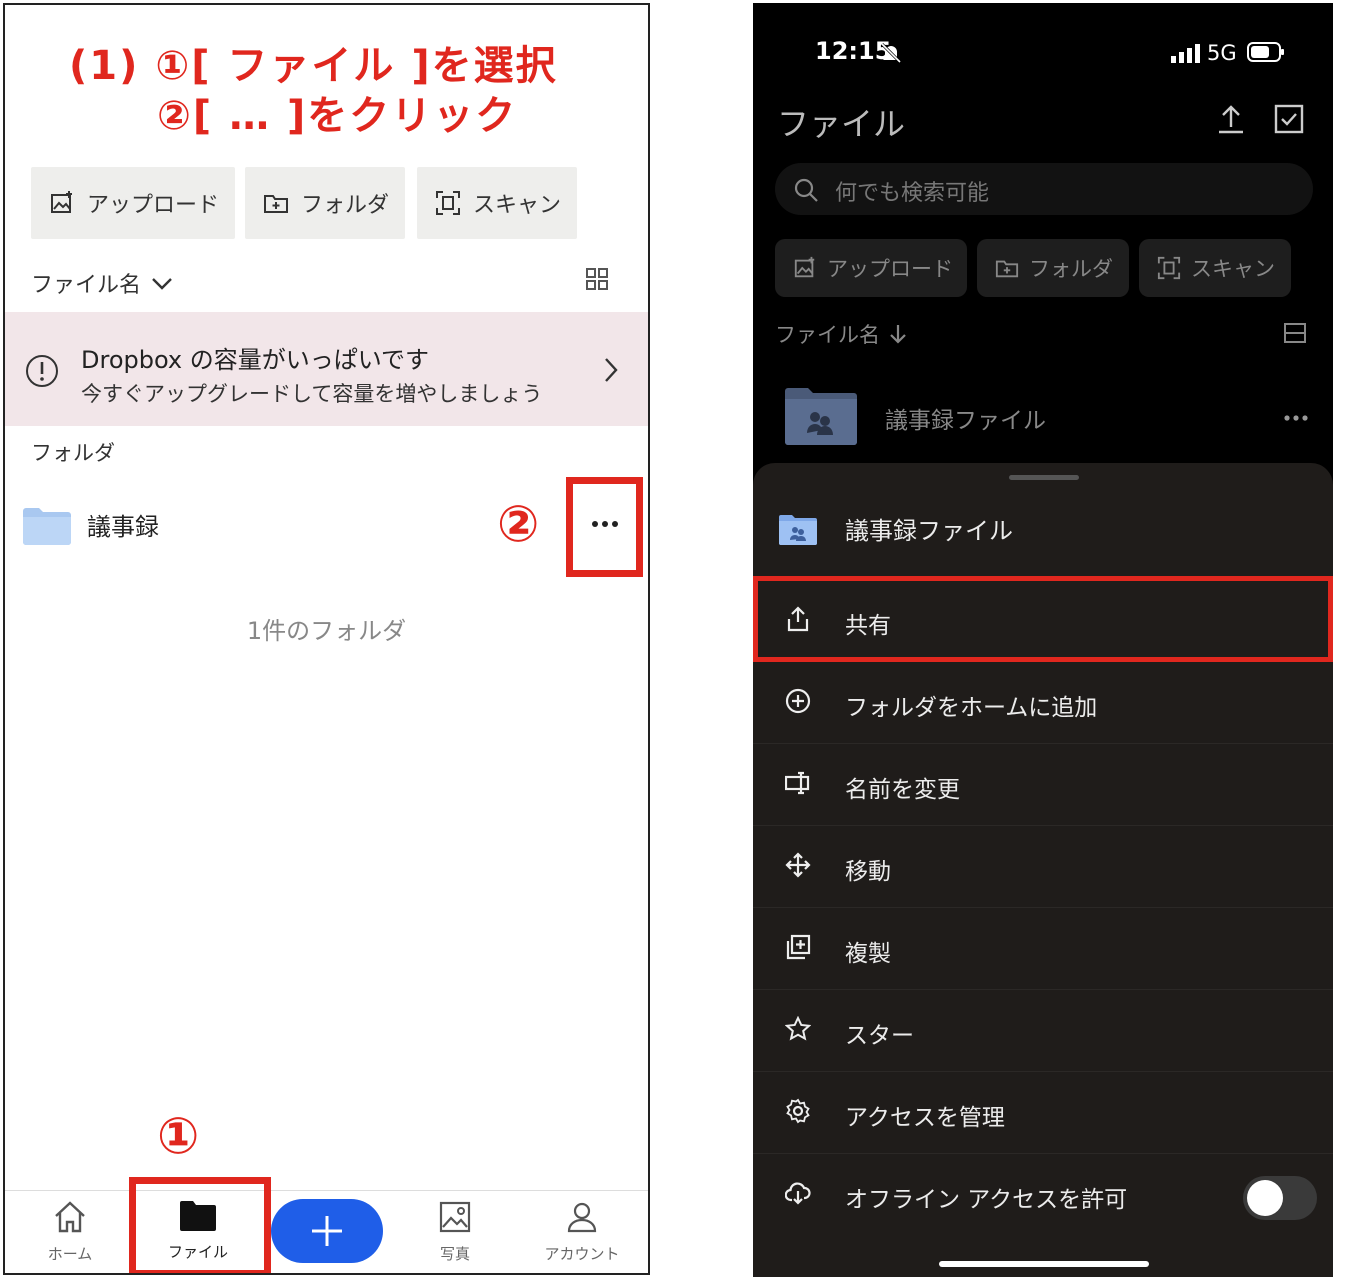 The height and width of the screenshot is (1277, 1360). I want to click on tab-home: ホーム, so click(70, 1231).